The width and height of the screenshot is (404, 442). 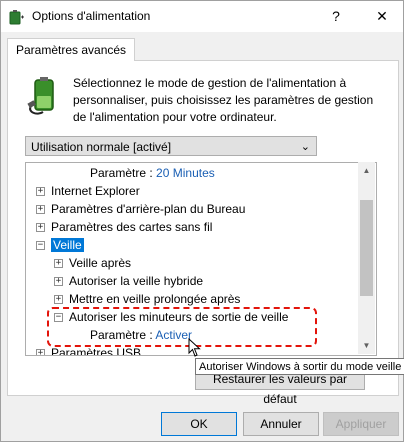 I want to click on help-button: ?, so click(x=336, y=16).